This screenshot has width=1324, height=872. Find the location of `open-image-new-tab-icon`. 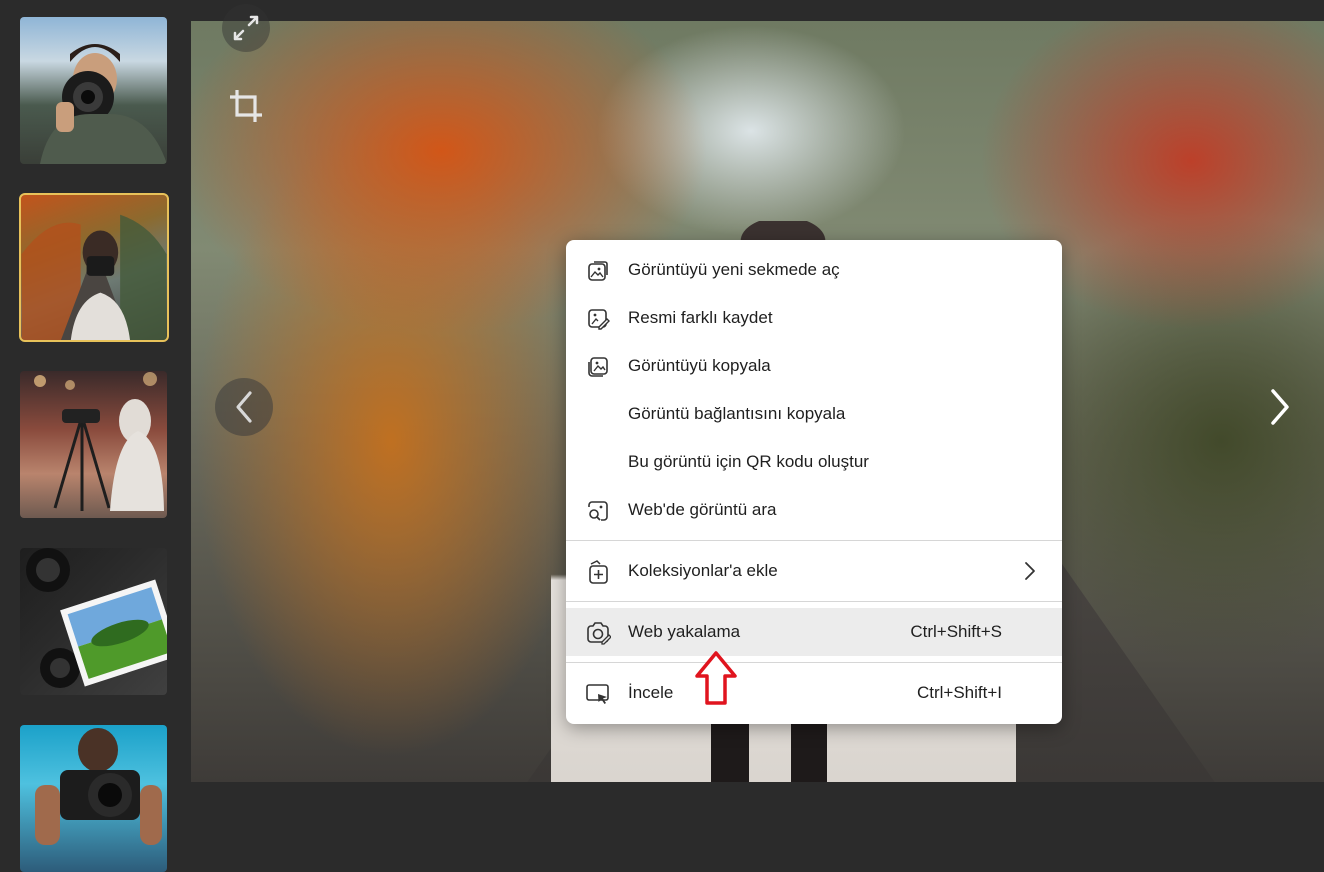

open-image-new-tab-icon is located at coordinates (598, 271).